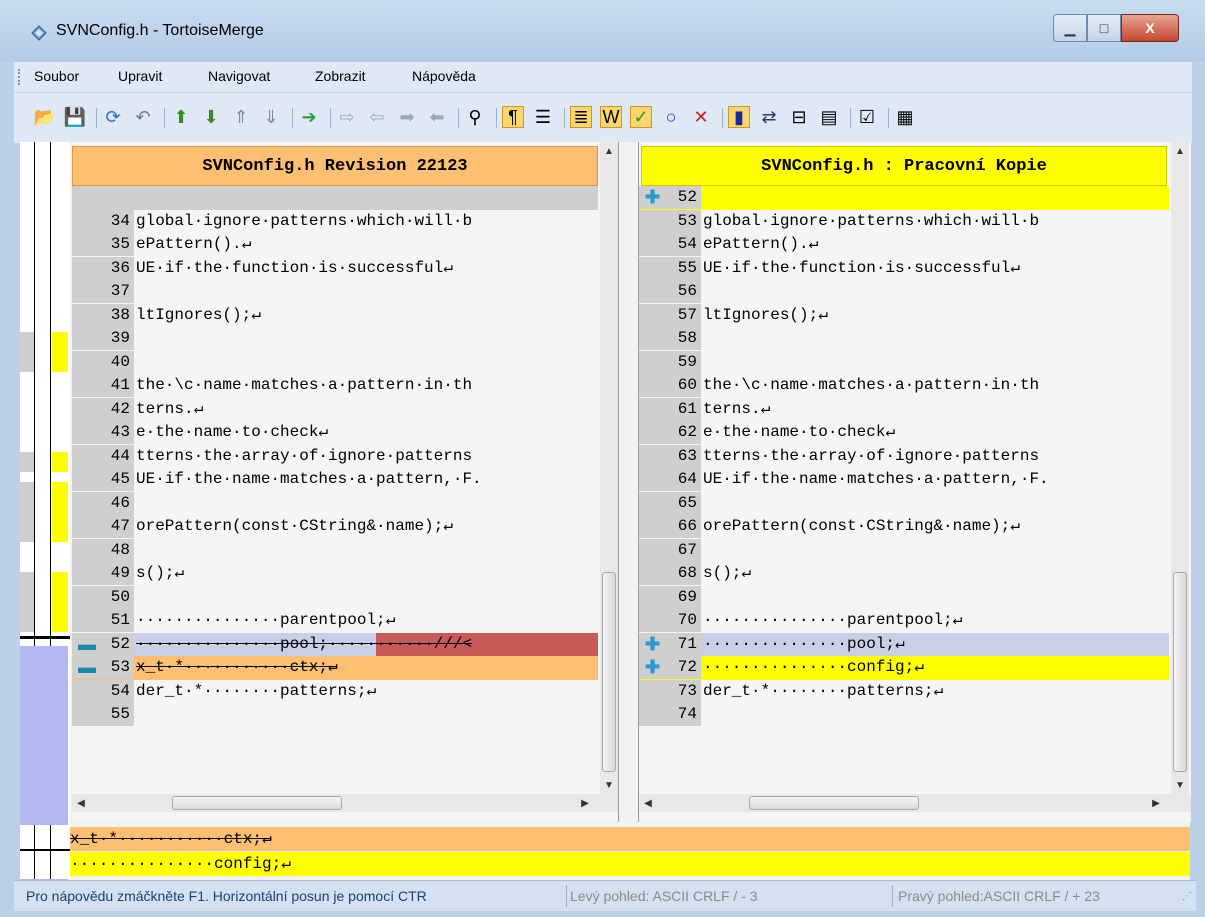 This screenshot has height=917, width=1205. What do you see at coordinates (834, 803) in the screenshot?
I see `right-hscroll-thumb` at bounding box center [834, 803].